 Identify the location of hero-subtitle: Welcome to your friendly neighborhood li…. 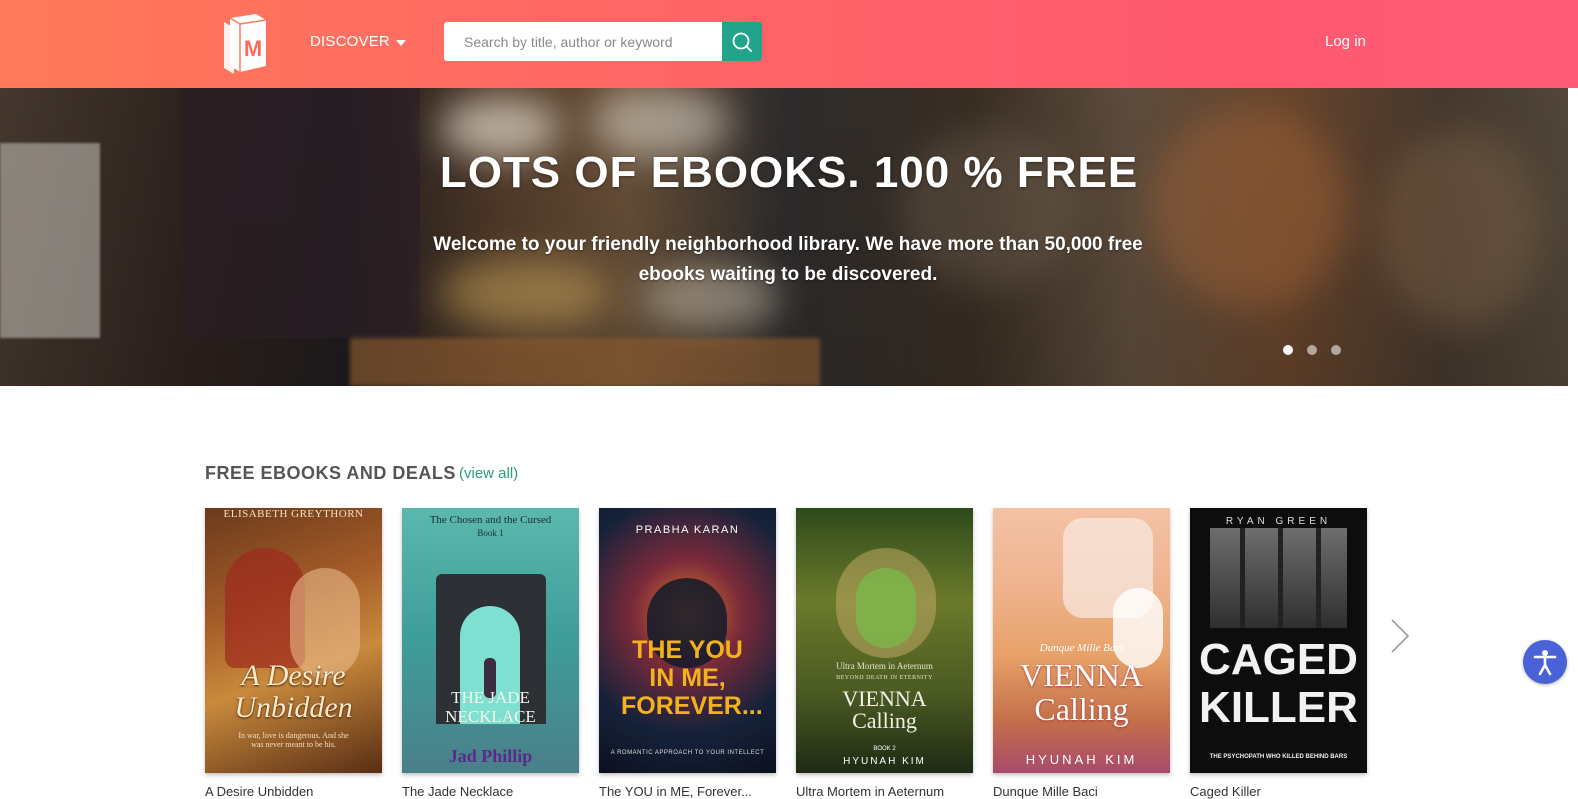
(788, 259).